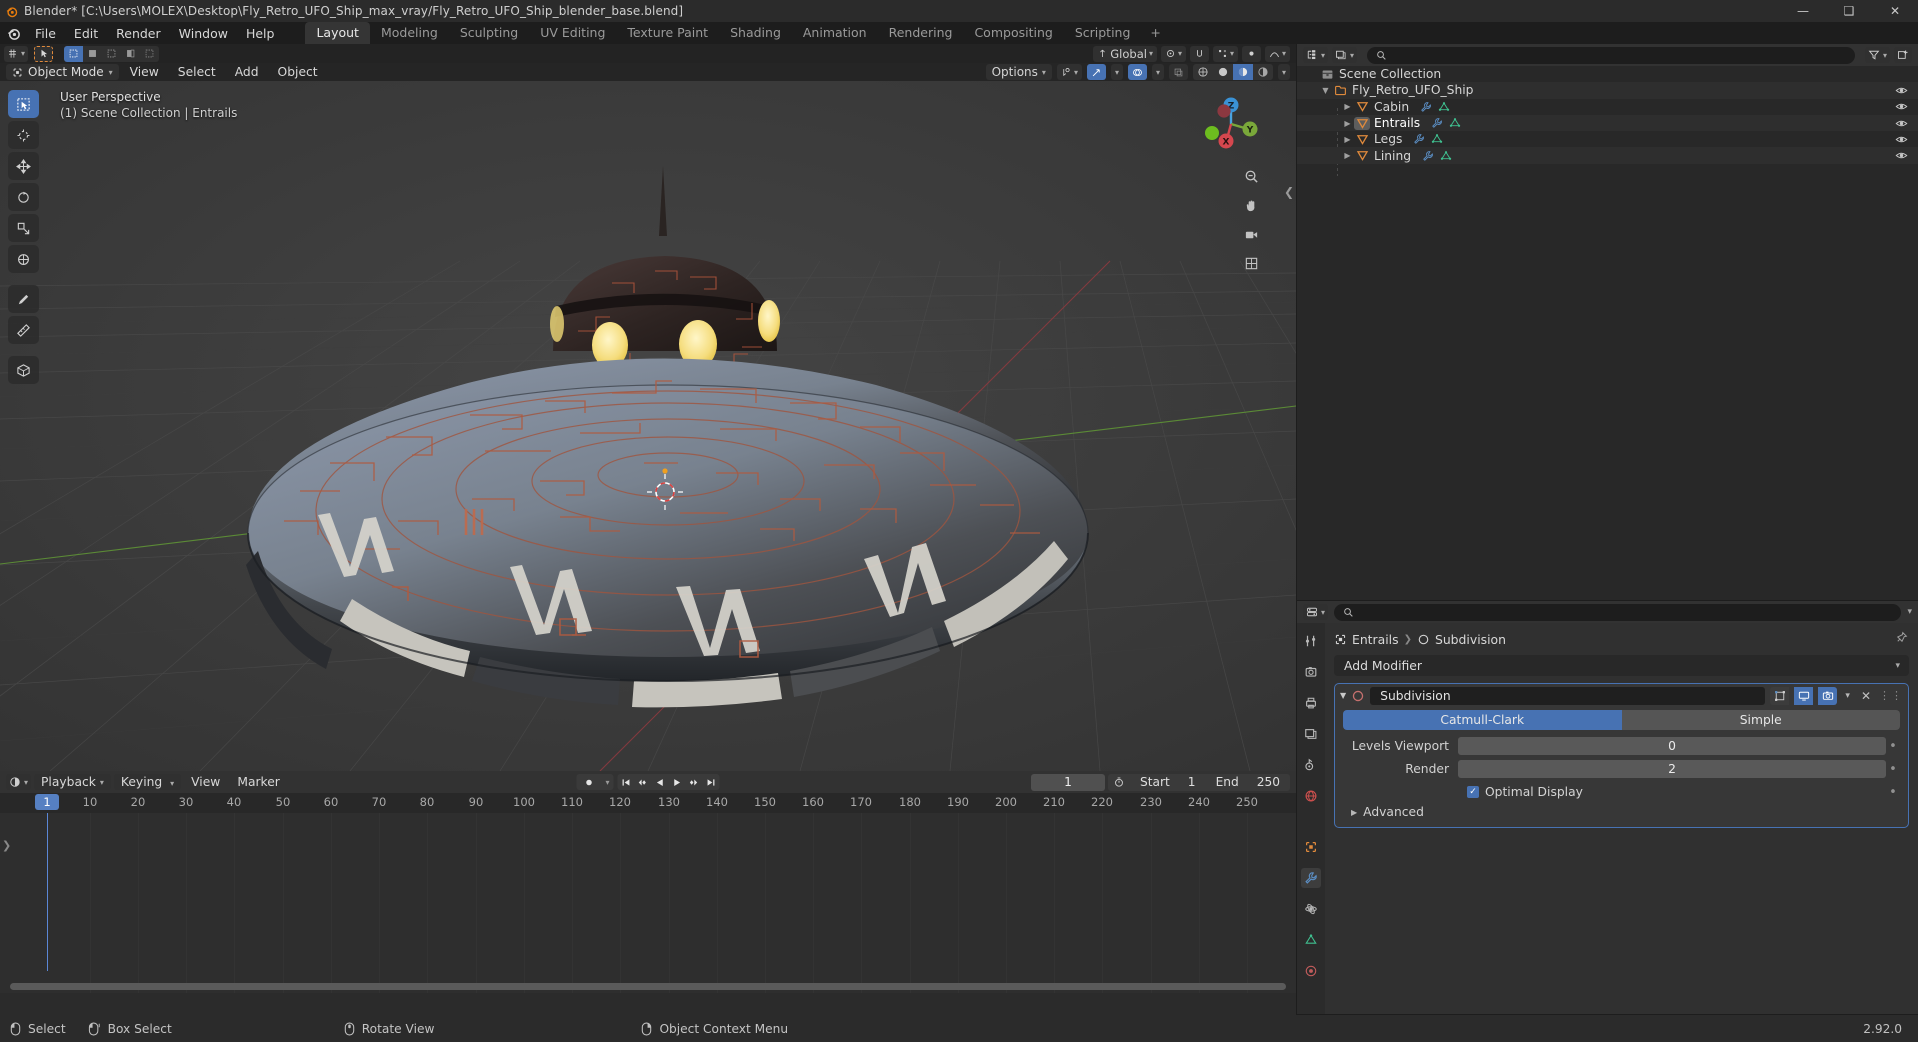 This screenshot has width=1918, height=1042. Describe the element at coordinates (72, 782) in the screenshot. I see `timeline-menu-playback: Playback ▾` at that location.